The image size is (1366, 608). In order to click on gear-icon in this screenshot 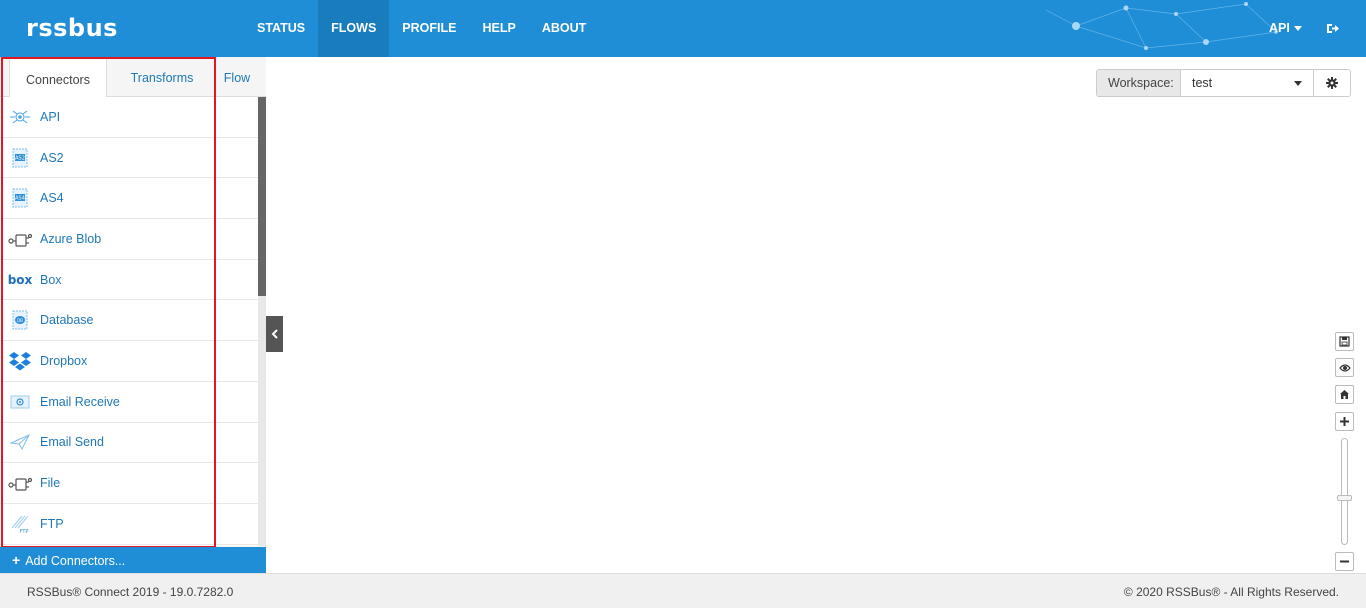, I will do `click(1332, 83)`.